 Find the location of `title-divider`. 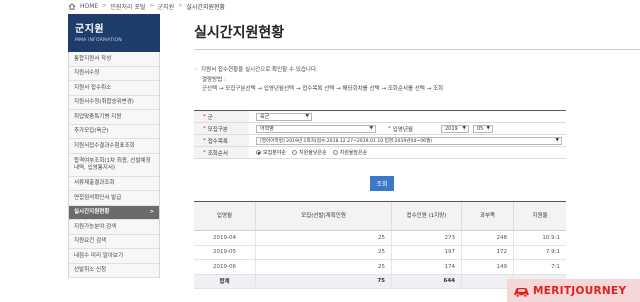

title-divider is located at coordinates (417, 49).